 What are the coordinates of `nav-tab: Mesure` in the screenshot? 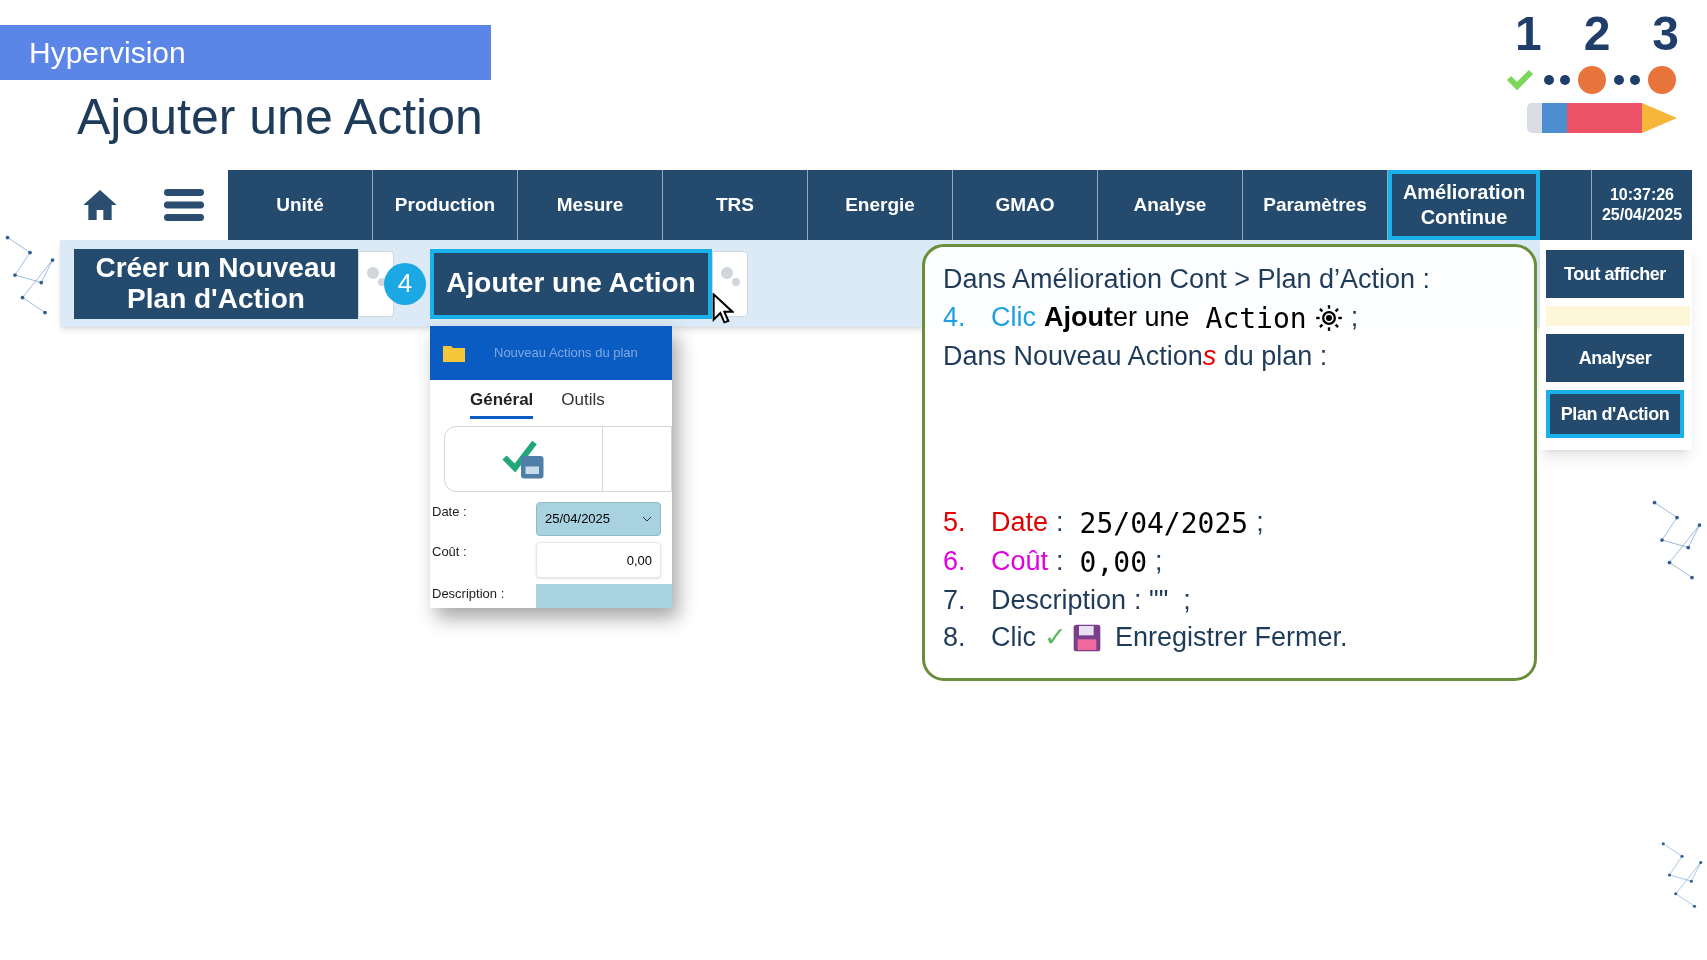 It's located at (590, 205).